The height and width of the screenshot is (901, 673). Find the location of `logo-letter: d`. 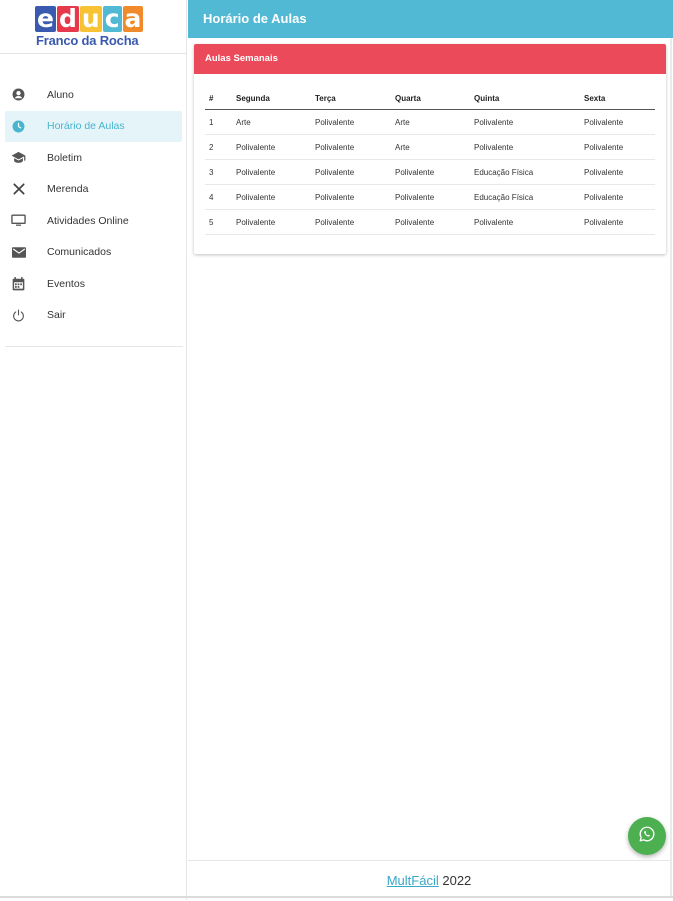

logo-letter: d is located at coordinates (67, 18).